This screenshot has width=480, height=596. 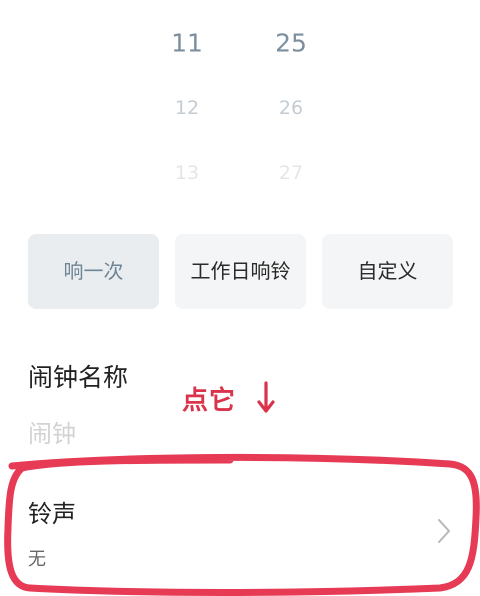 I want to click on ringtone-value: 无, so click(x=37, y=559).